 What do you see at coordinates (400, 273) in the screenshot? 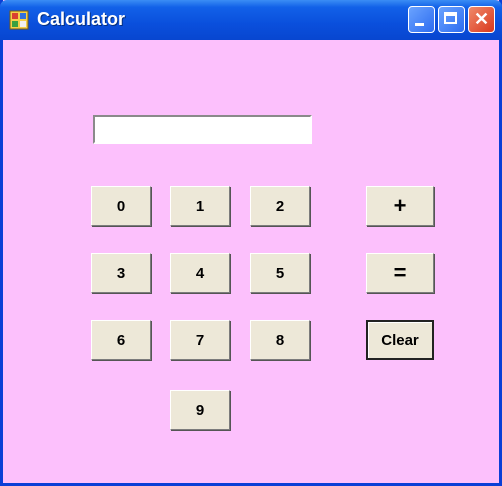
I see `equals-button: =` at bounding box center [400, 273].